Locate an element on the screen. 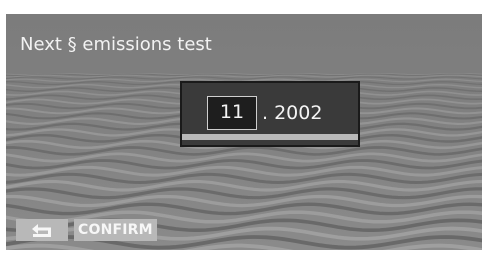  month-field: 11 is located at coordinates (232, 113).